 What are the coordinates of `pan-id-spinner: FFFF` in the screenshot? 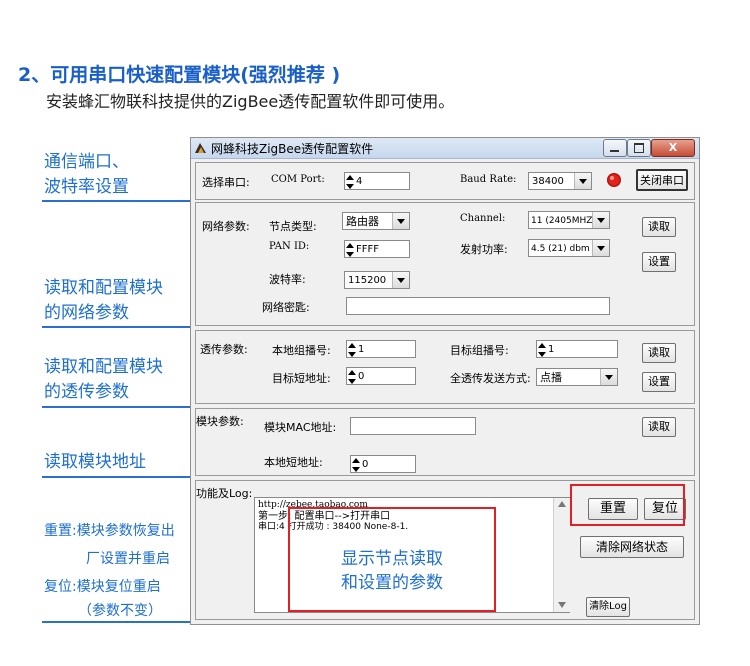 It's located at (377, 249).